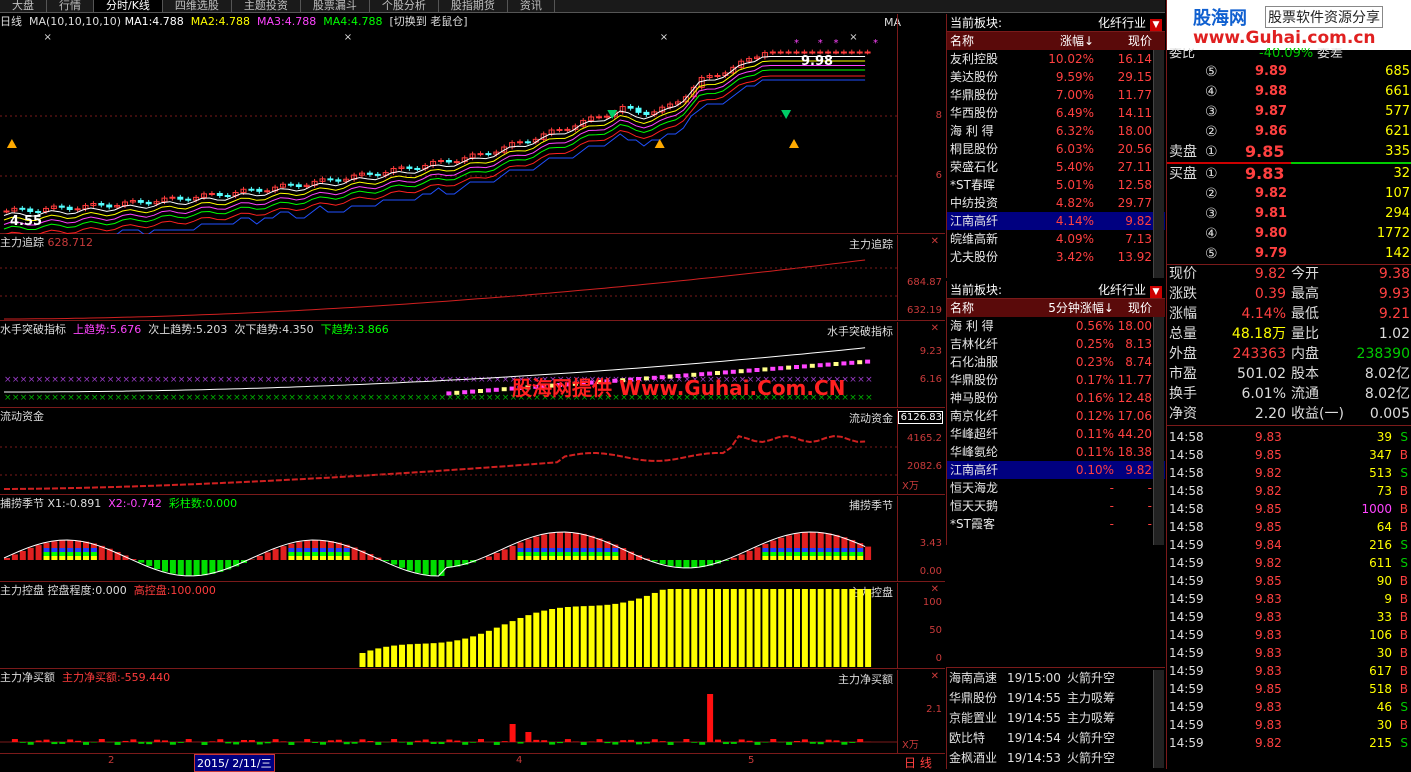 The height and width of the screenshot is (772, 1411). I want to click on list-item: 华峰氨纶0.11%18.38, so click(1056, 452).